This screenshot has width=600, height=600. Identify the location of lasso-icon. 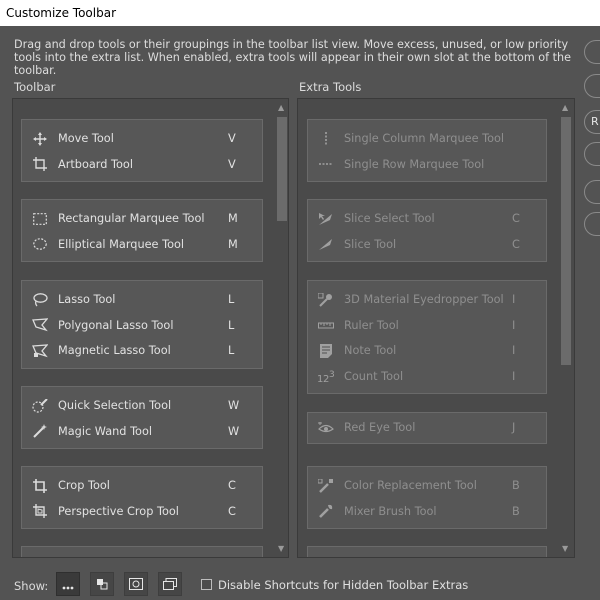
(40, 299).